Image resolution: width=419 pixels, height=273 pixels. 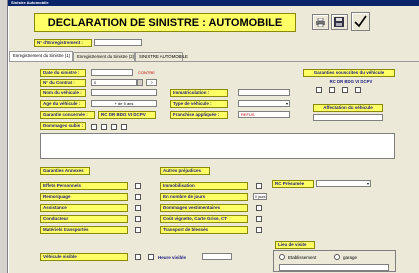 I want to click on annexes-title: Garanties Annexes, so click(x=65, y=171).